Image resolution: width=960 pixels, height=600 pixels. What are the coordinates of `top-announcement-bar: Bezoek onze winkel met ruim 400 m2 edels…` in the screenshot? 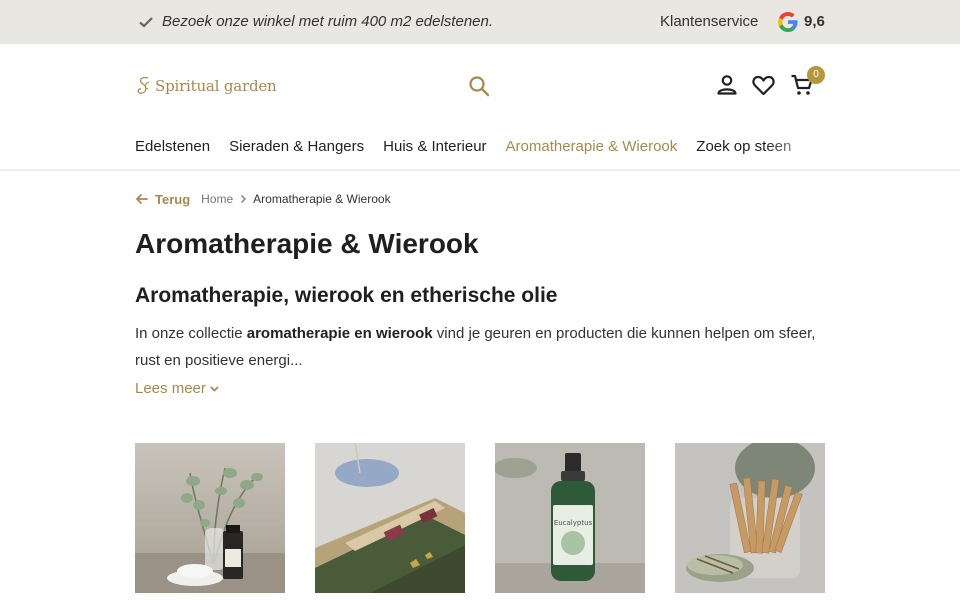 It's located at (480, 22).